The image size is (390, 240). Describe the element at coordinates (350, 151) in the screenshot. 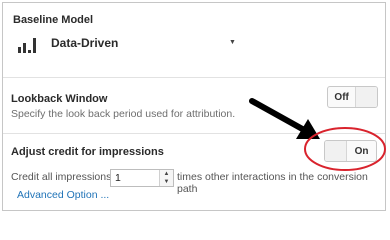

I see `adjust-credit-toggle: On` at that location.